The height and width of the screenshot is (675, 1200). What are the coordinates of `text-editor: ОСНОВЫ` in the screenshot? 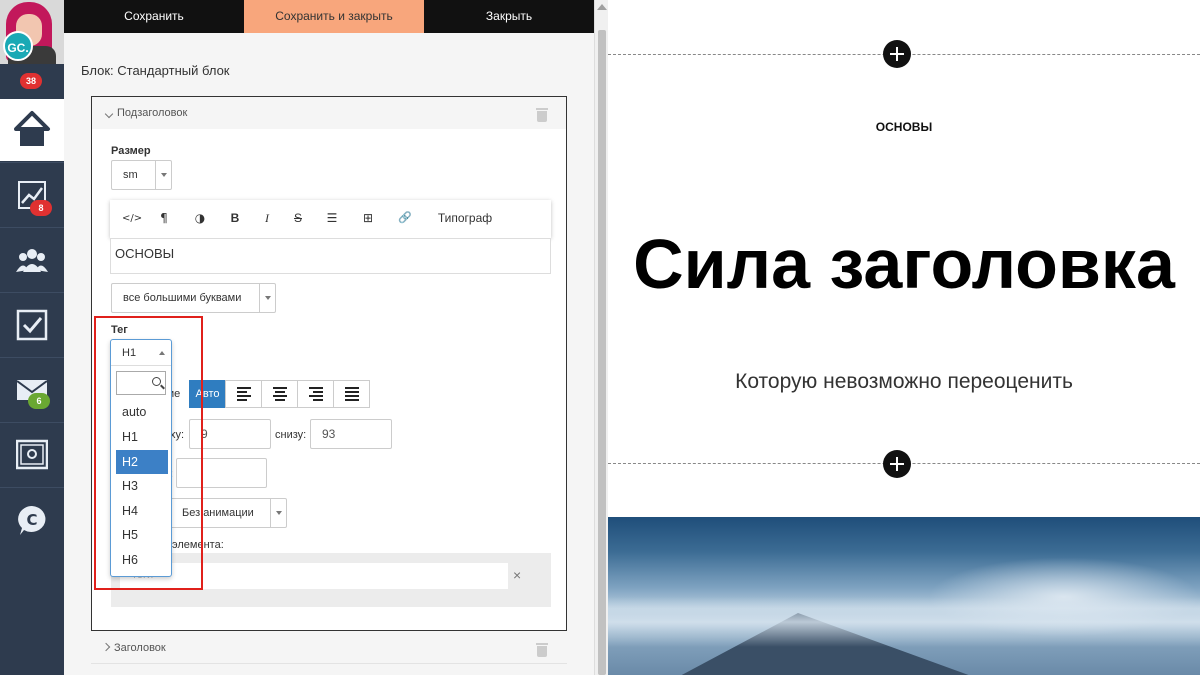 It's located at (330, 256).